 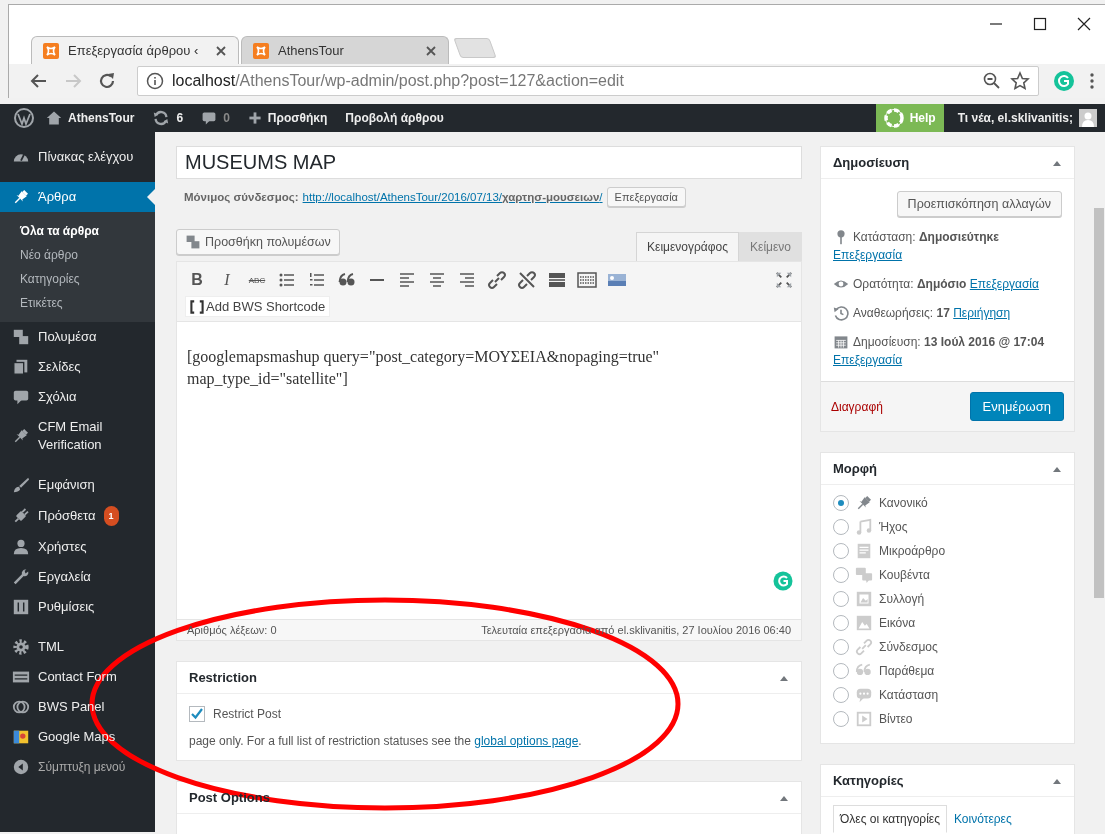 I want to click on browser-tab: AthensTour, so click(x=345, y=50).